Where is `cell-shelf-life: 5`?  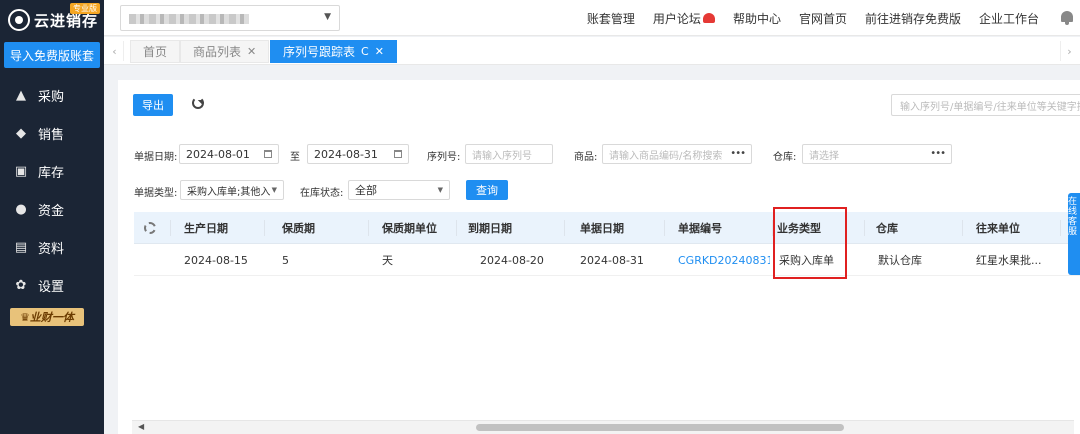
cell-shelf-life: 5 is located at coordinates (285, 260).